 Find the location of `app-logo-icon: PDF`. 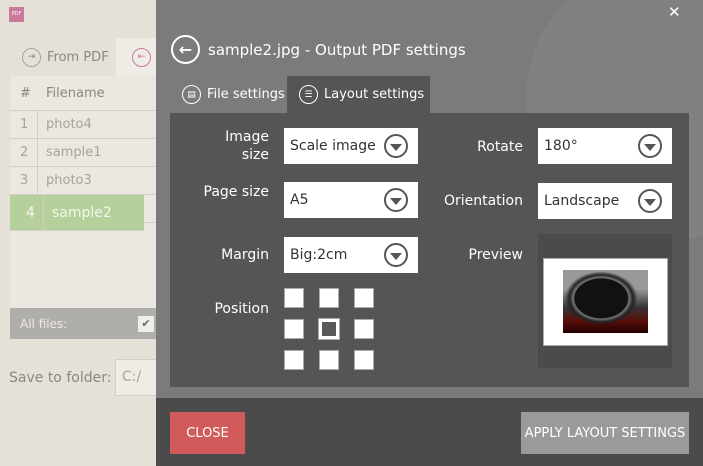

app-logo-icon: PDF is located at coordinates (16, 14).